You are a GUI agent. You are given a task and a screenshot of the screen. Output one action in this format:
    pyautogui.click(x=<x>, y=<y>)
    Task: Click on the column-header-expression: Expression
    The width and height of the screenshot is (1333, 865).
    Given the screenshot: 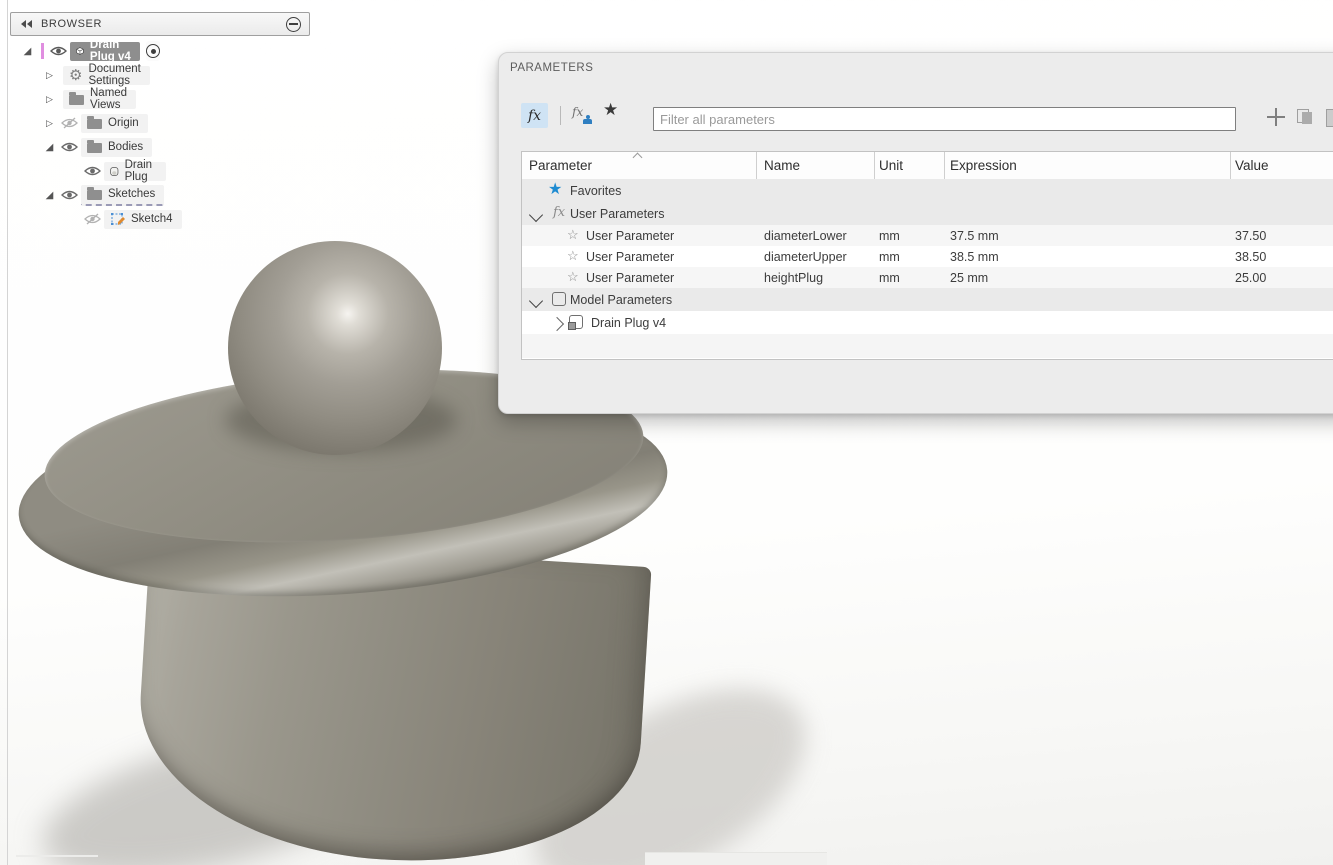 What is the action you would take?
    pyautogui.click(x=983, y=165)
    